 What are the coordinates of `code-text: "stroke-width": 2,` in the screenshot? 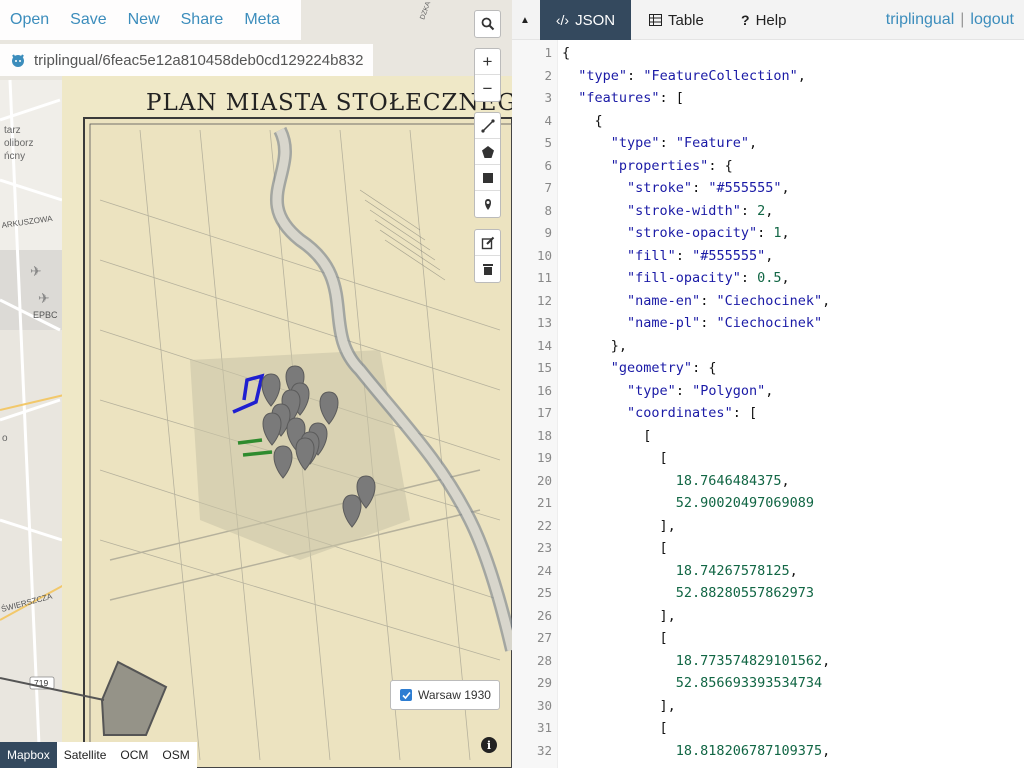 It's located at (667, 211).